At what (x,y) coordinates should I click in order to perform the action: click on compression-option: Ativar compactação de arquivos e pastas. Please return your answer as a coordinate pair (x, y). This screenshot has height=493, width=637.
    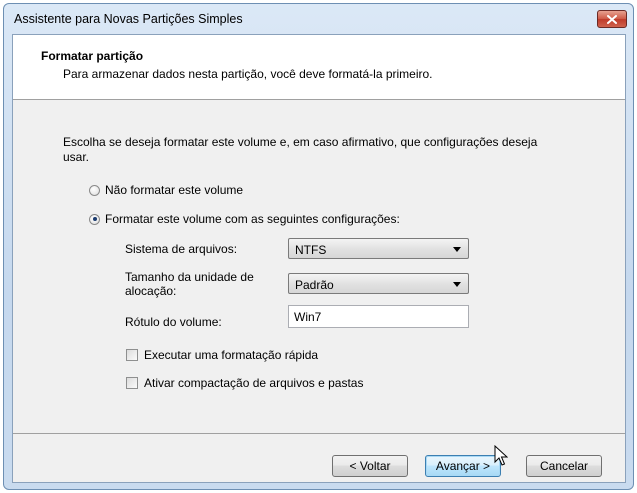
    Looking at the image, I should click on (244, 383).